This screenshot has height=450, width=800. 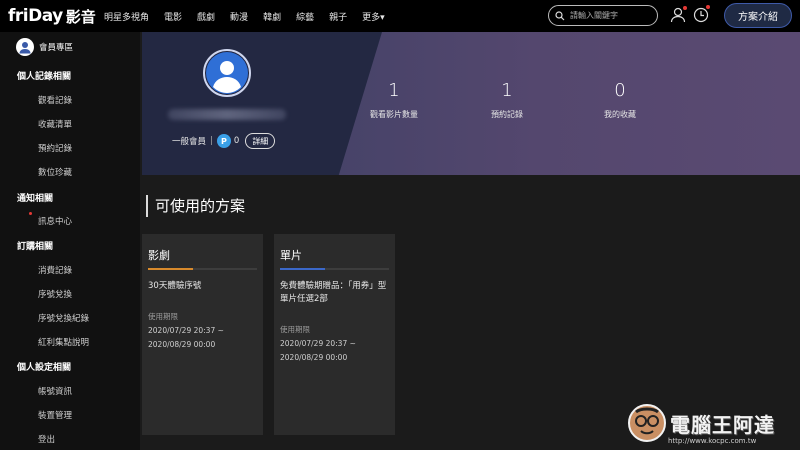 What do you see at coordinates (239, 16) in the screenshot?
I see `nav-item-anime: 動漫` at bounding box center [239, 16].